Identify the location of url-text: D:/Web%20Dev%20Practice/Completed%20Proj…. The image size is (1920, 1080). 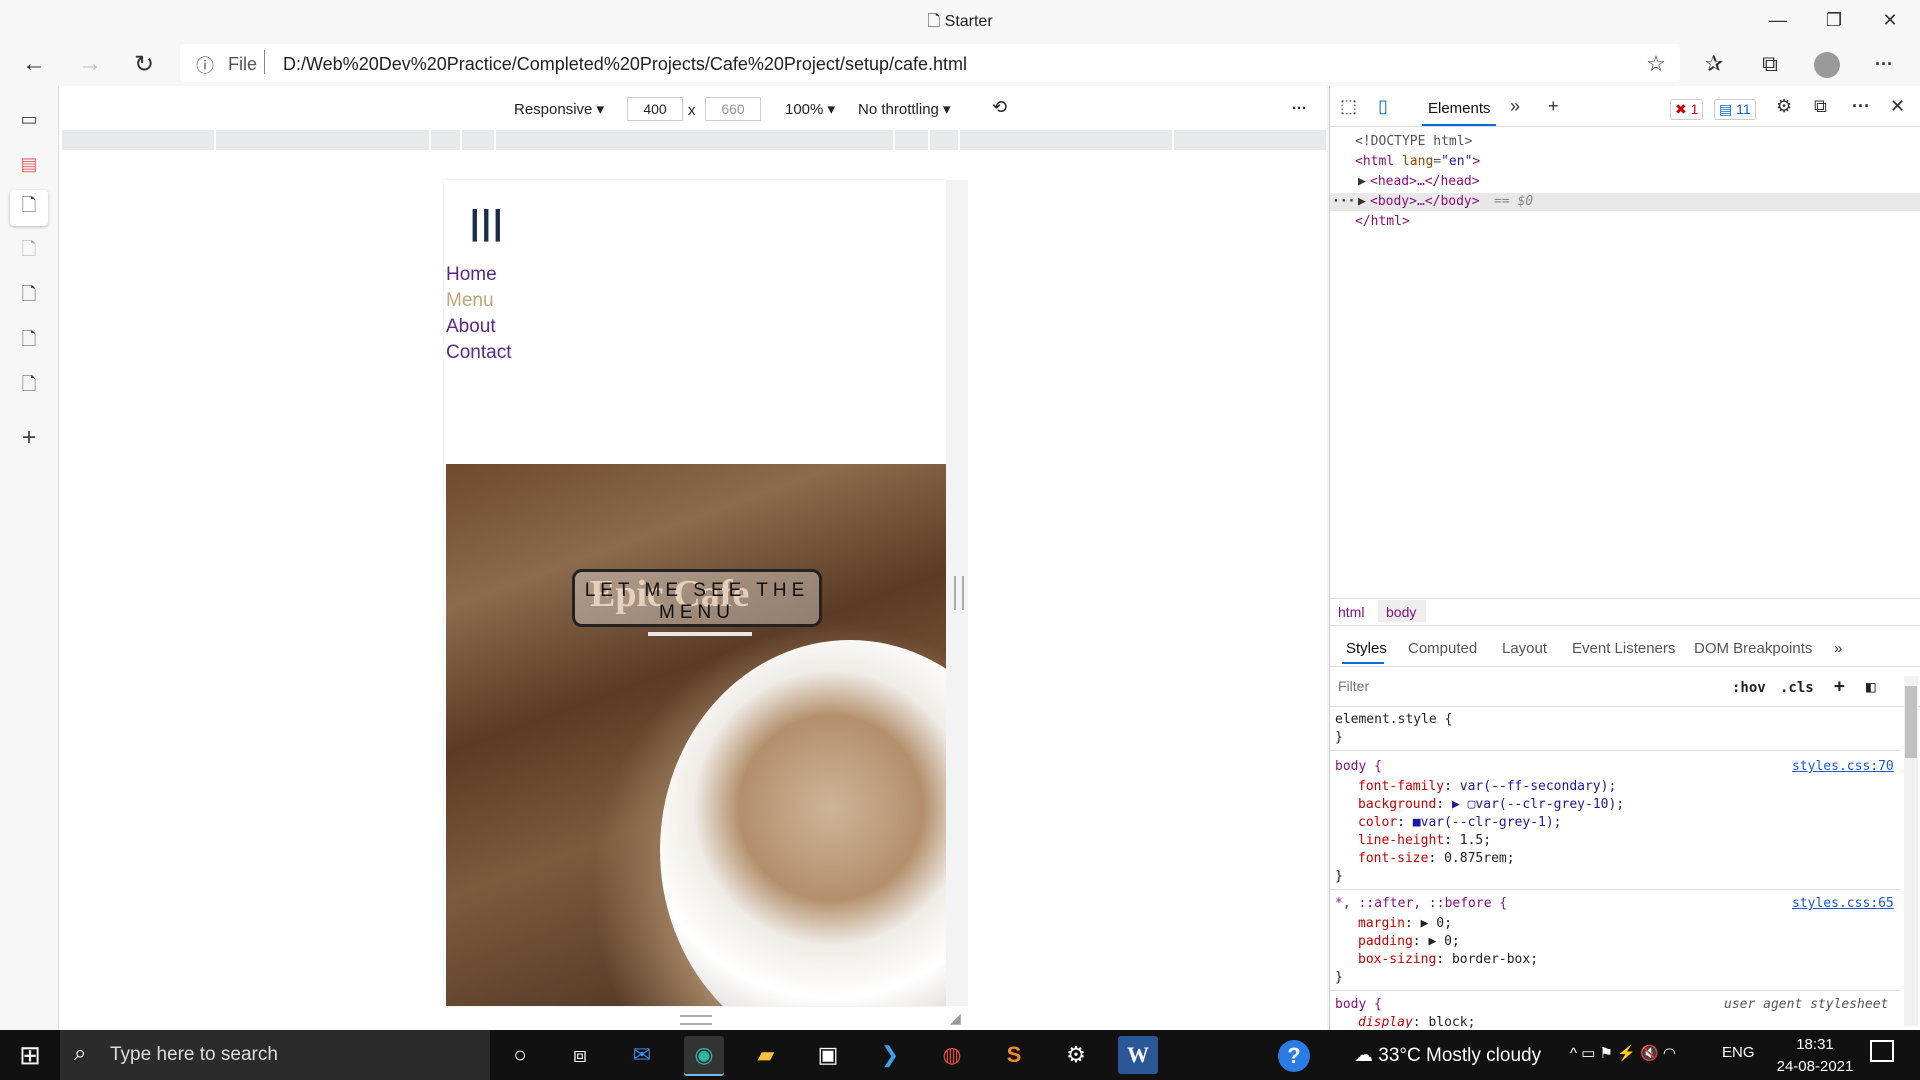
(625, 64).